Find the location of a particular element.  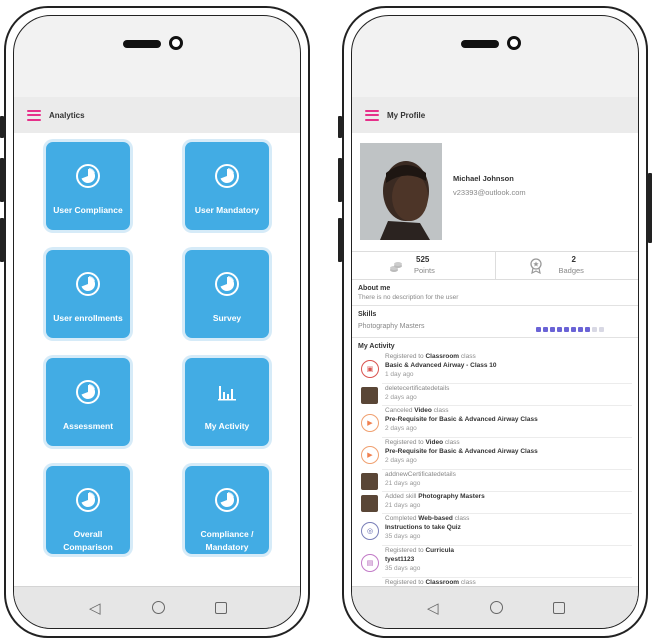

tile-user-mandatory: User Mandatory is located at coordinates (227, 186).